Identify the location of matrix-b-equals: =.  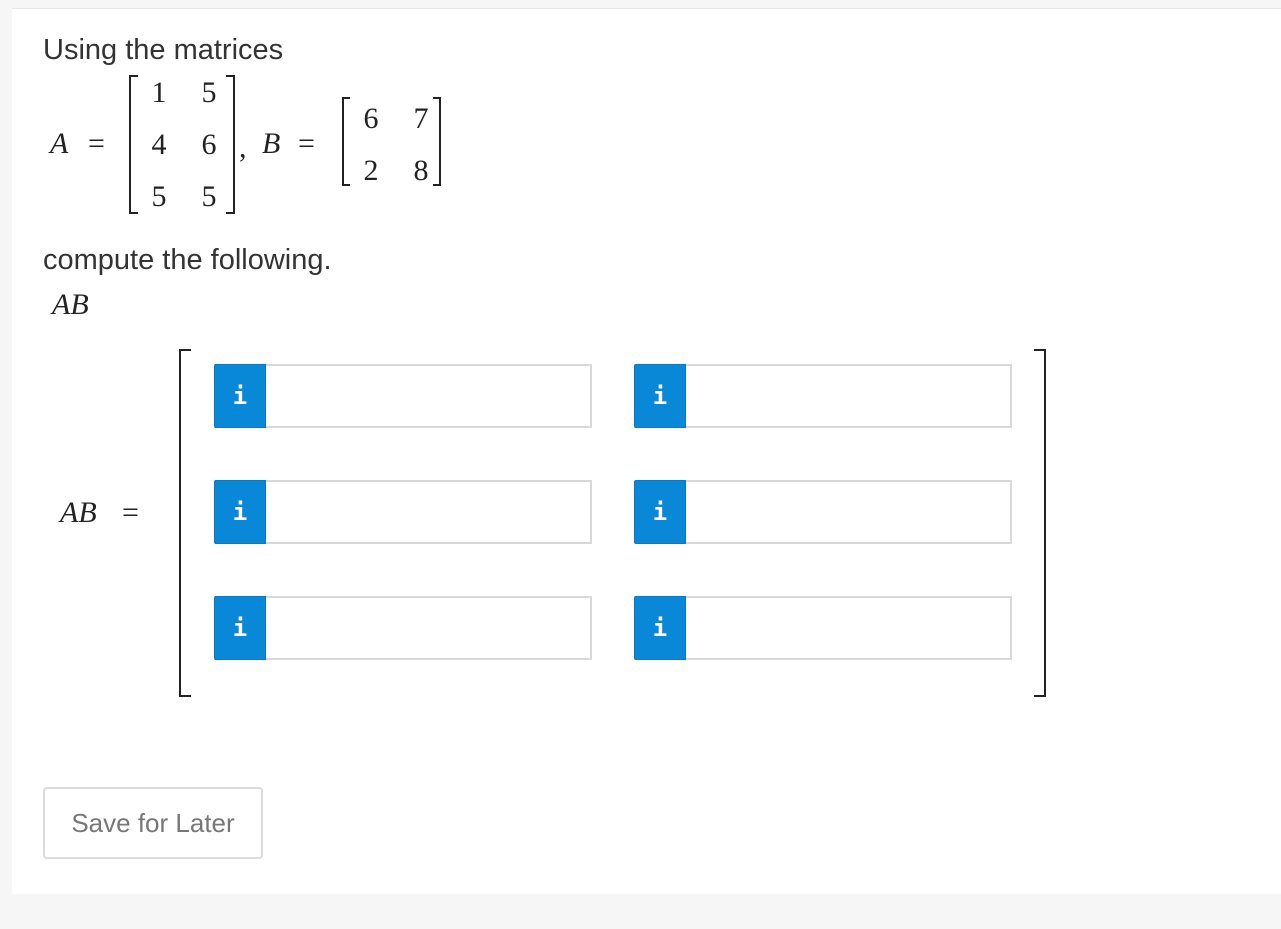
(306, 143).